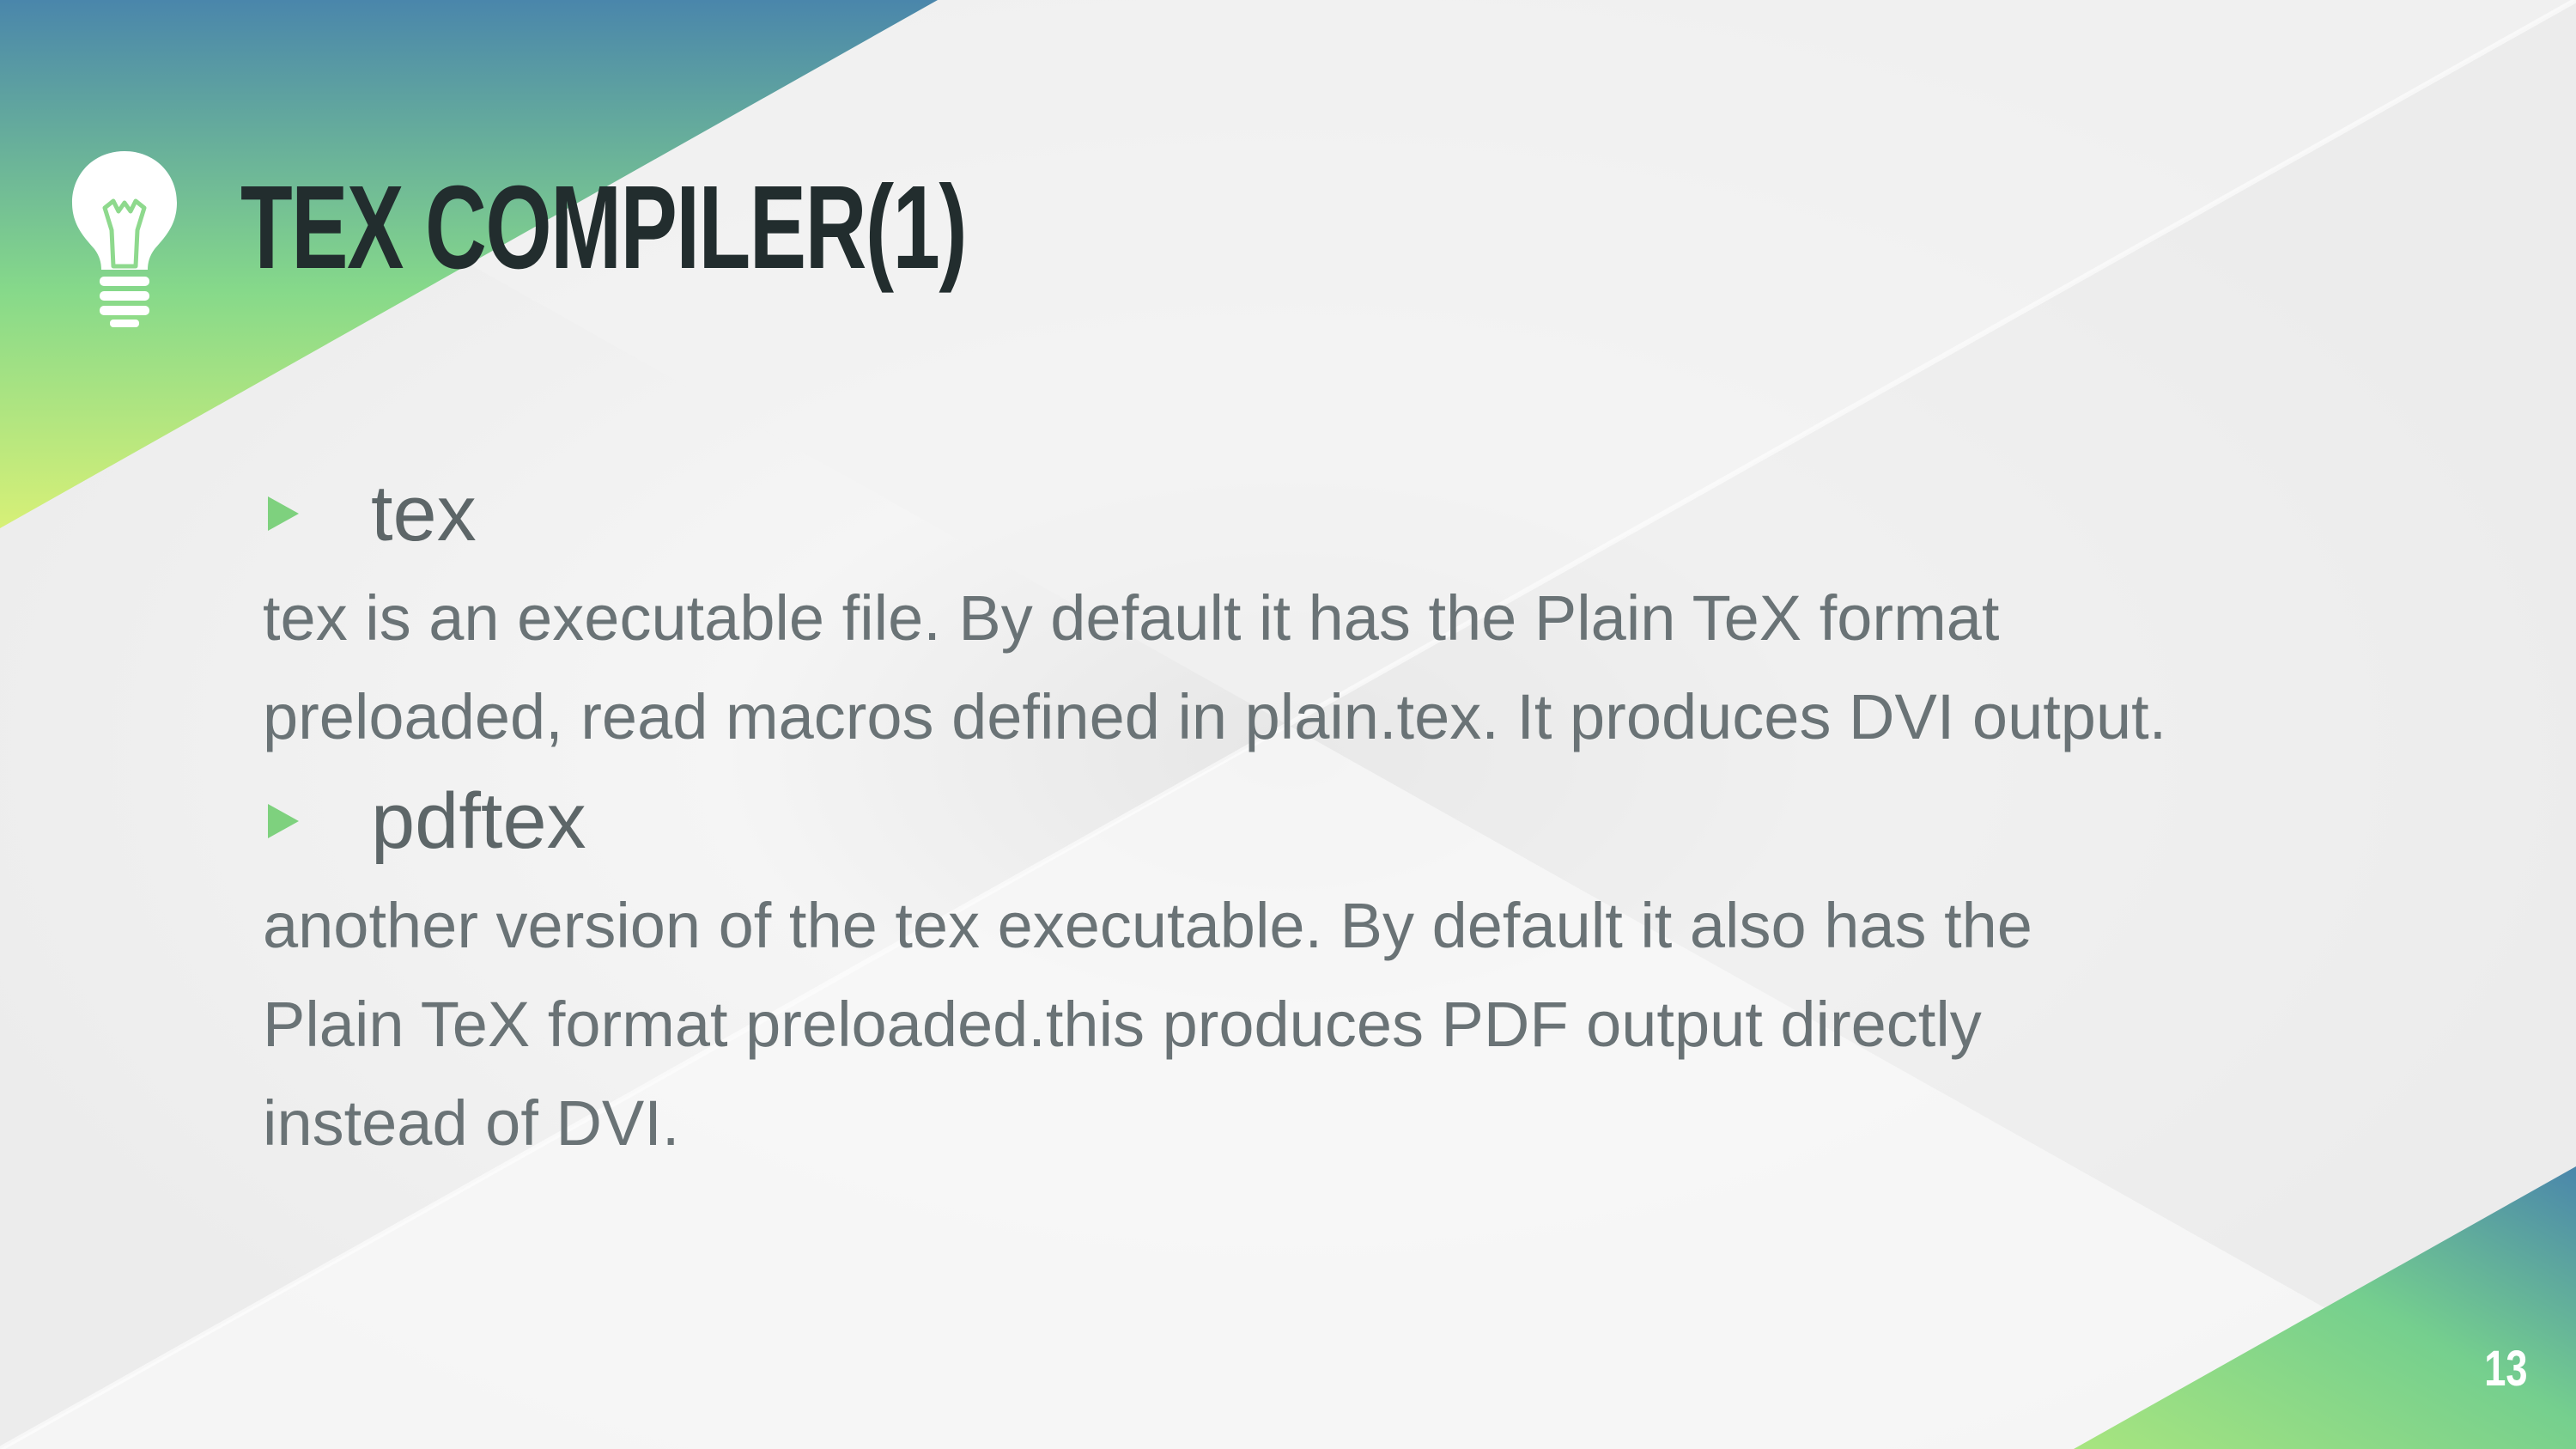 This screenshot has width=2576, height=1449. Describe the element at coordinates (479, 821) in the screenshot. I see `bullet-title: pdftex` at that location.